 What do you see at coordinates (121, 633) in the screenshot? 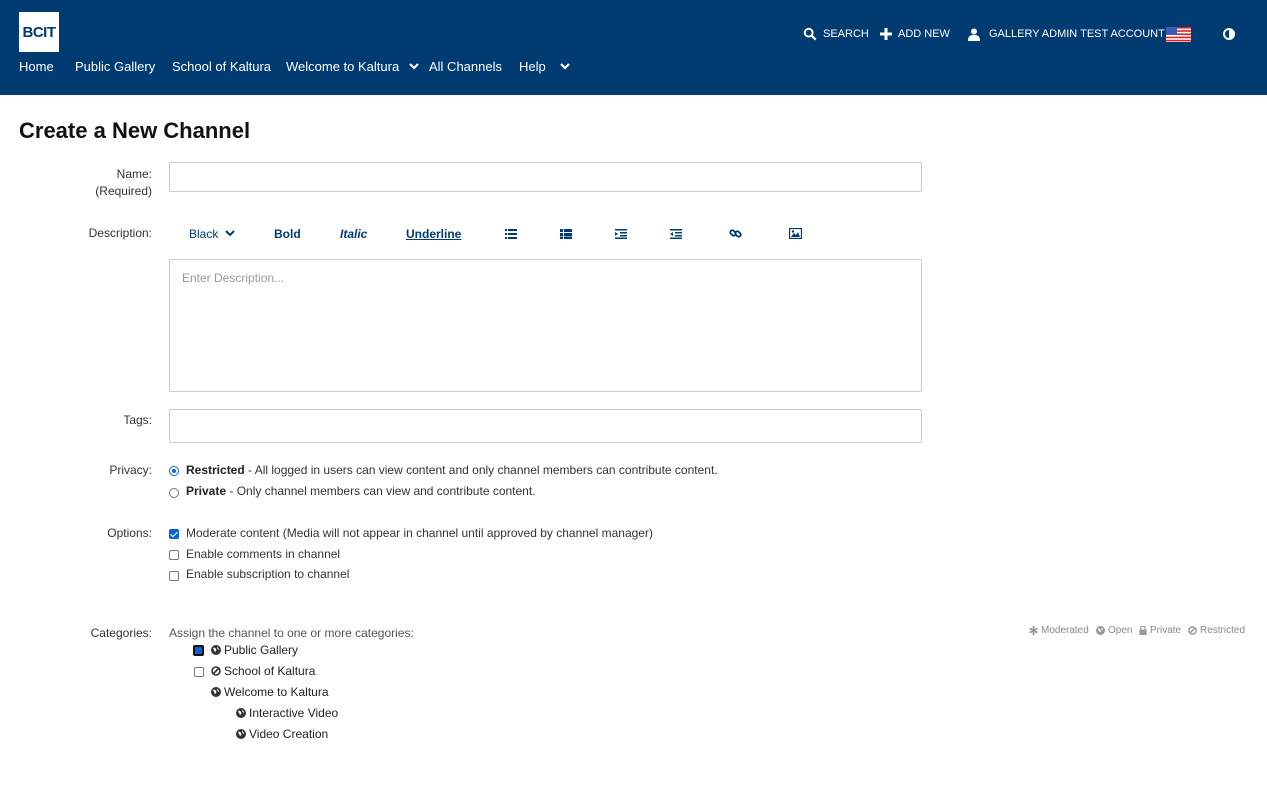
I see `categories-label: Categories:` at bounding box center [121, 633].